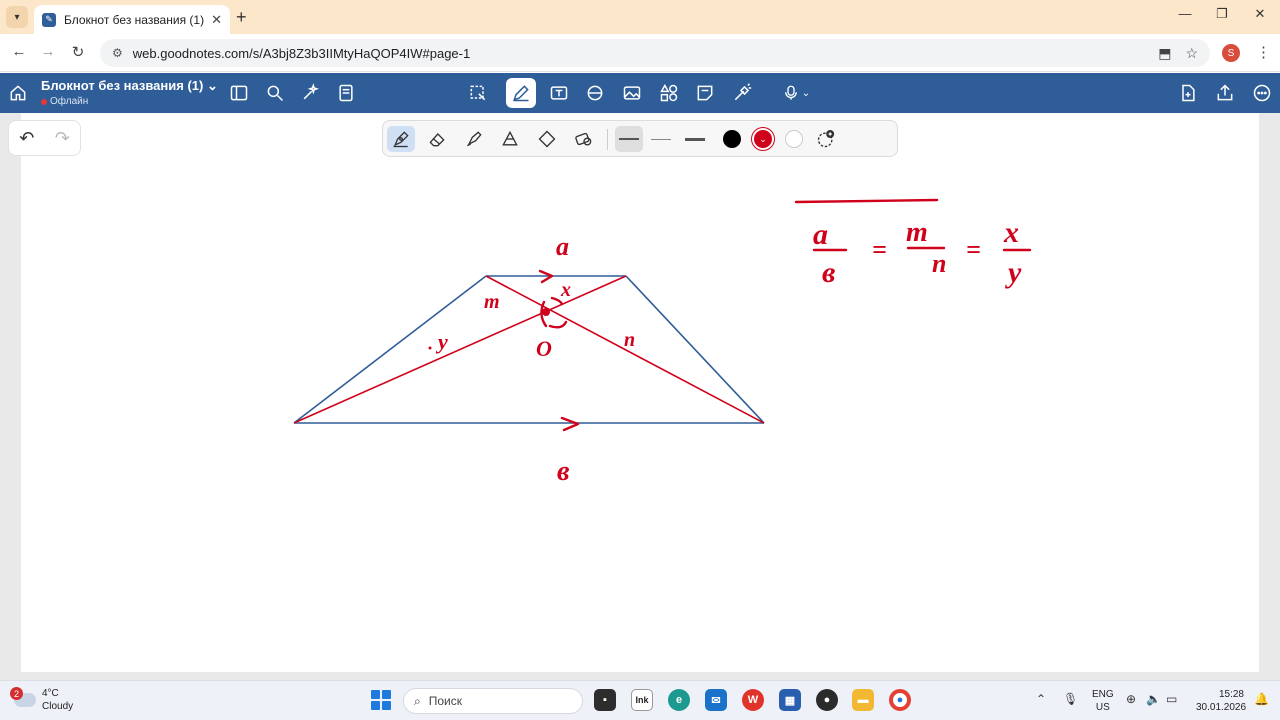  What do you see at coordinates (492, 302) in the screenshot?
I see `label-m: m` at bounding box center [492, 302].